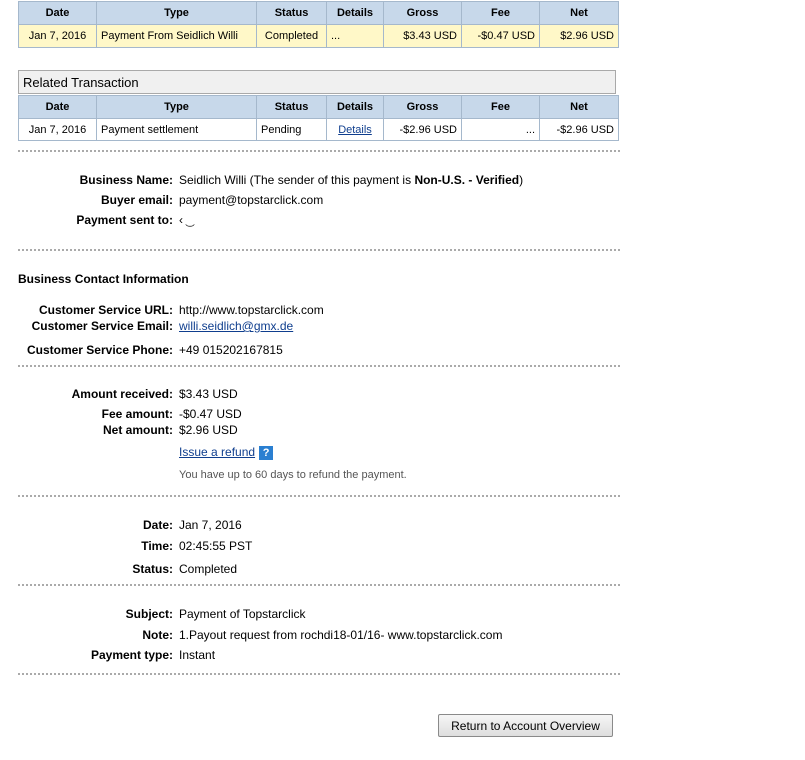 This screenshot has height=760, width=805. Describe the element at coordinates (208, 430) in the screenshot. I see `net-amount-value: $2.96 USD` at that location.